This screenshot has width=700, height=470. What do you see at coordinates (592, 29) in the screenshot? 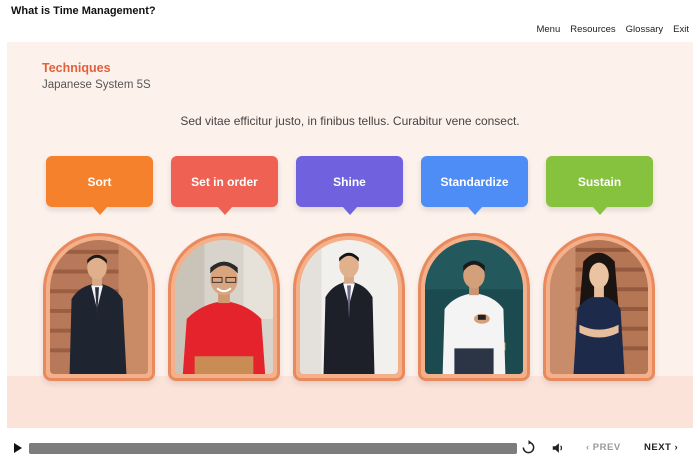
I see `nav-resources: Resources` at bounding box center [592, 29].